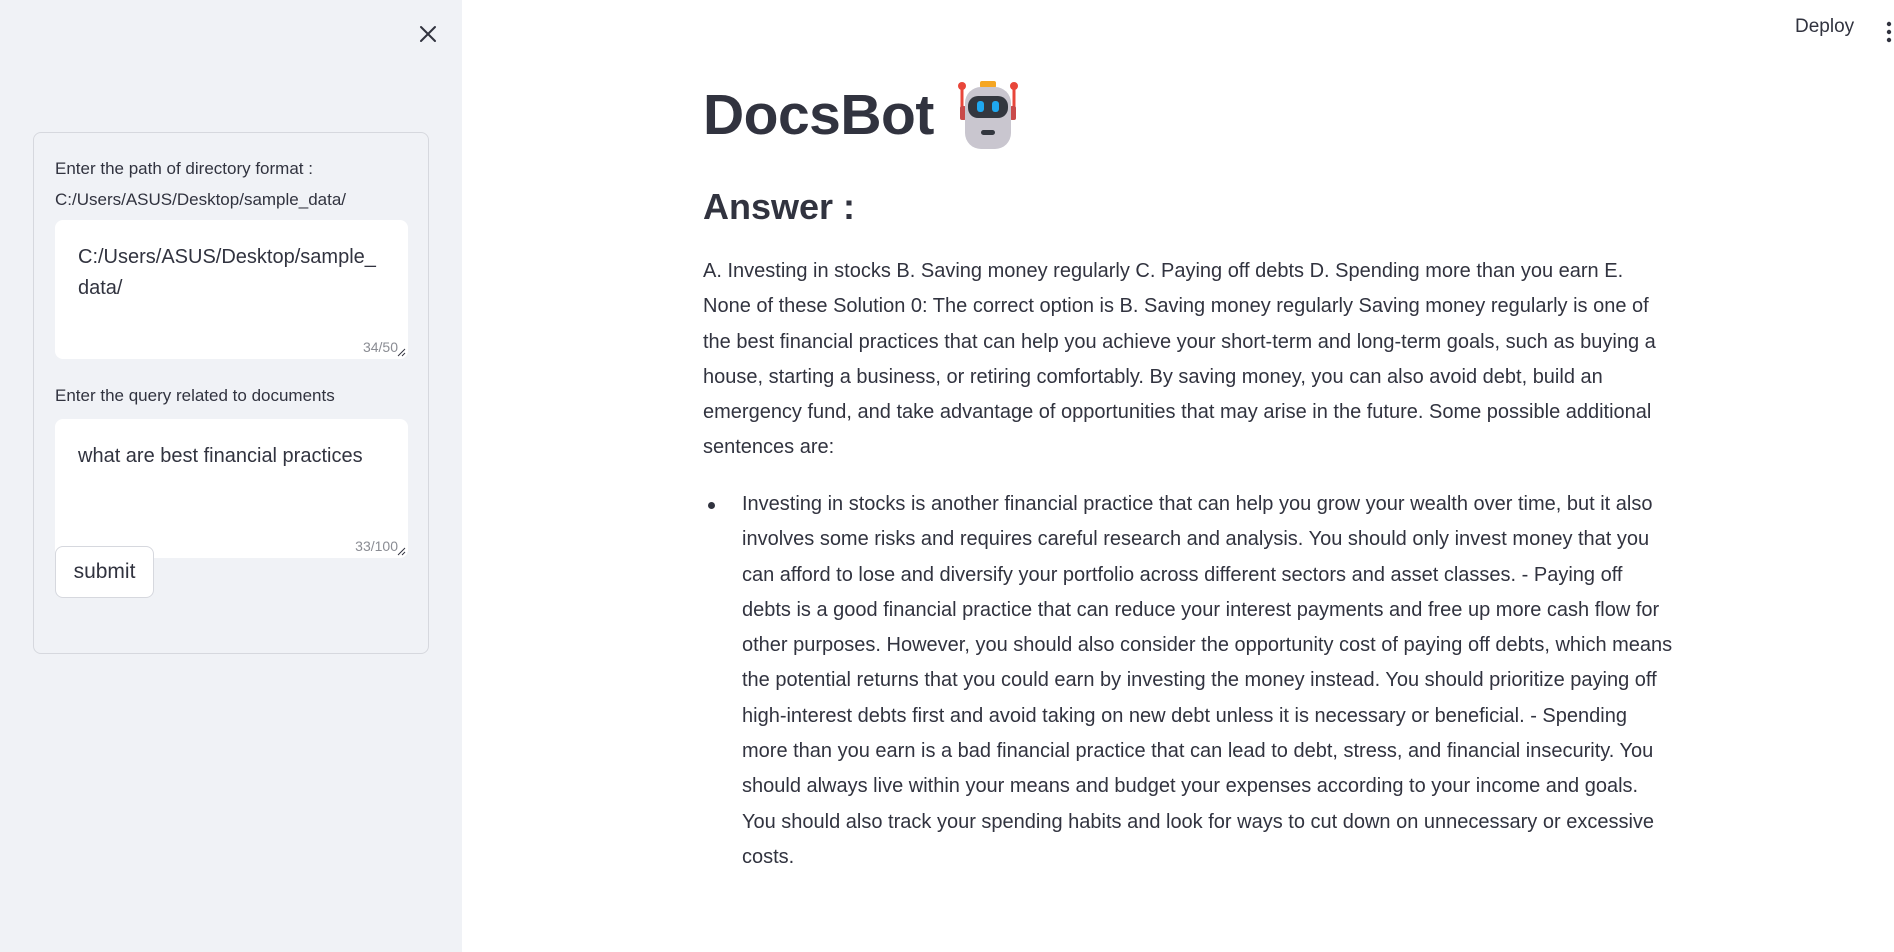  I want to click on answer-heading: Answer :, so click(779, 206).